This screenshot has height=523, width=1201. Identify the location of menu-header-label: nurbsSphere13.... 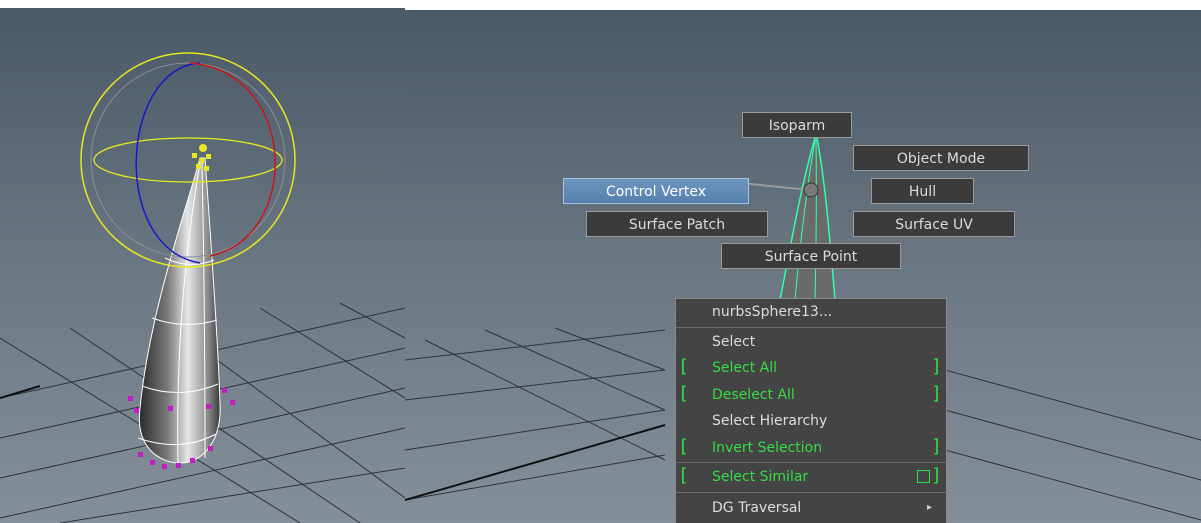
(772, 312).